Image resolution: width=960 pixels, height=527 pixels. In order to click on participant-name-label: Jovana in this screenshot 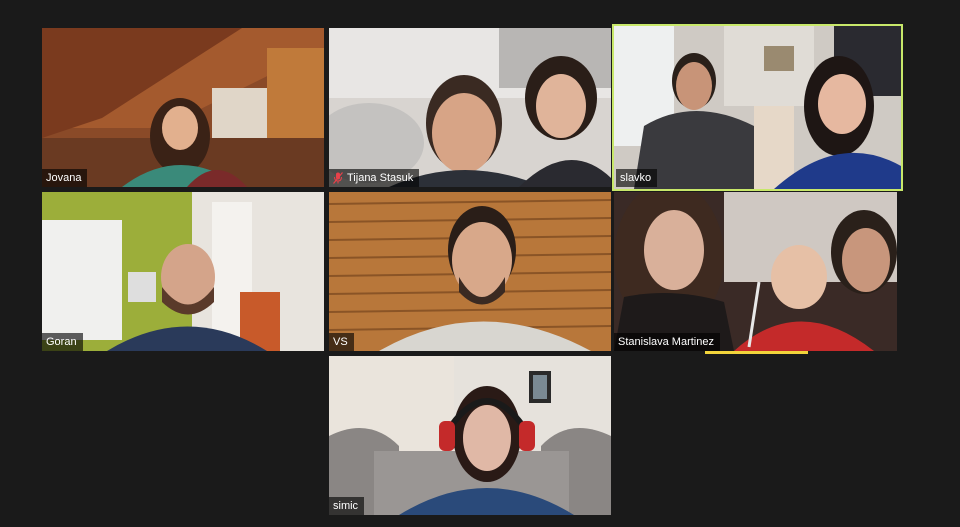, I will do `click(65, 178)`.